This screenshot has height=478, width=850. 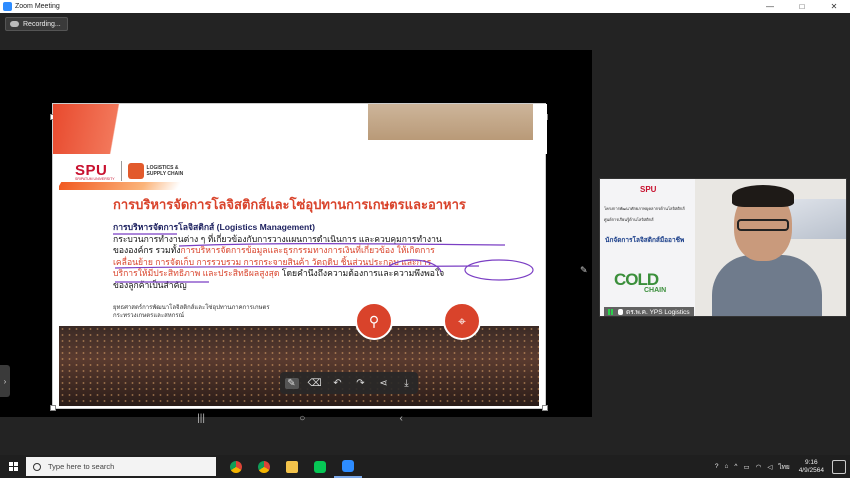 I want to click on logistics-logo-text: LOGISTICS & SUPPLY CHAIN, so click(x=165, y=171).